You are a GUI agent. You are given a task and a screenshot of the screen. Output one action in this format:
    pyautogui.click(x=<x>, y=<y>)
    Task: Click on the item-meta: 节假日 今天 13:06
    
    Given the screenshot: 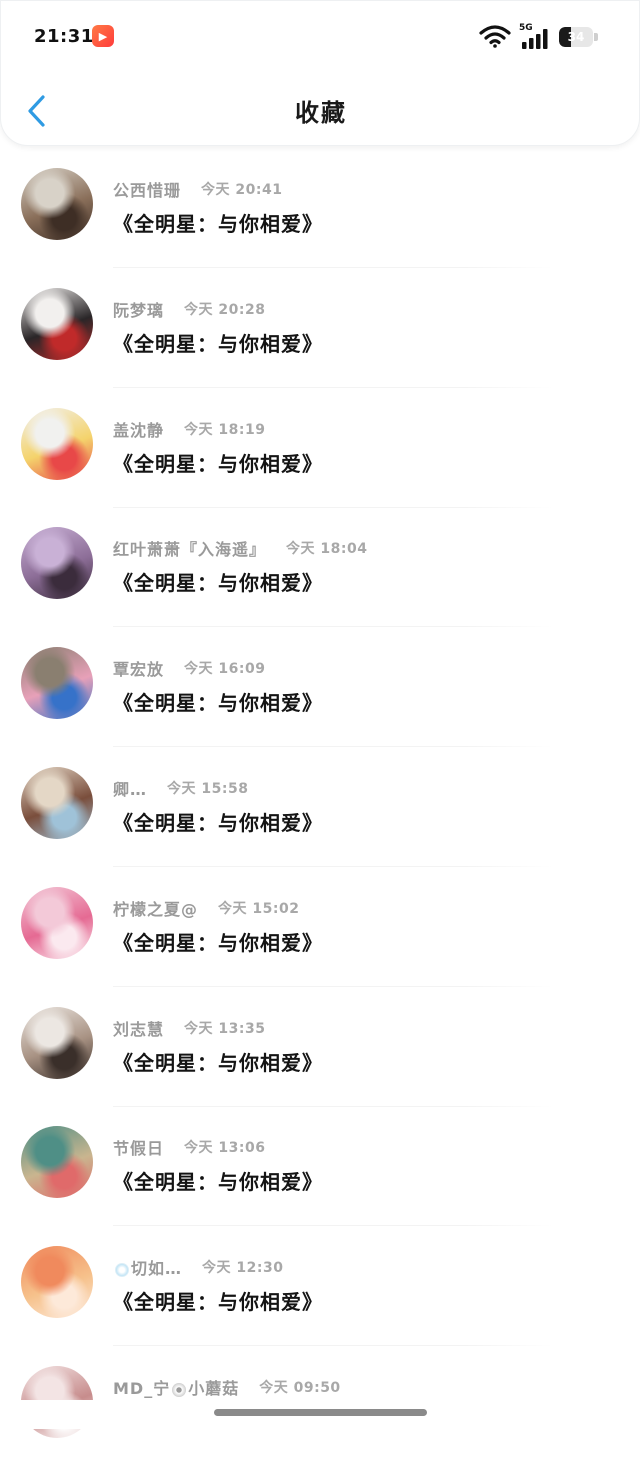 What is the action you would take?
    pyautogui.click(x=189, y=1147)
    